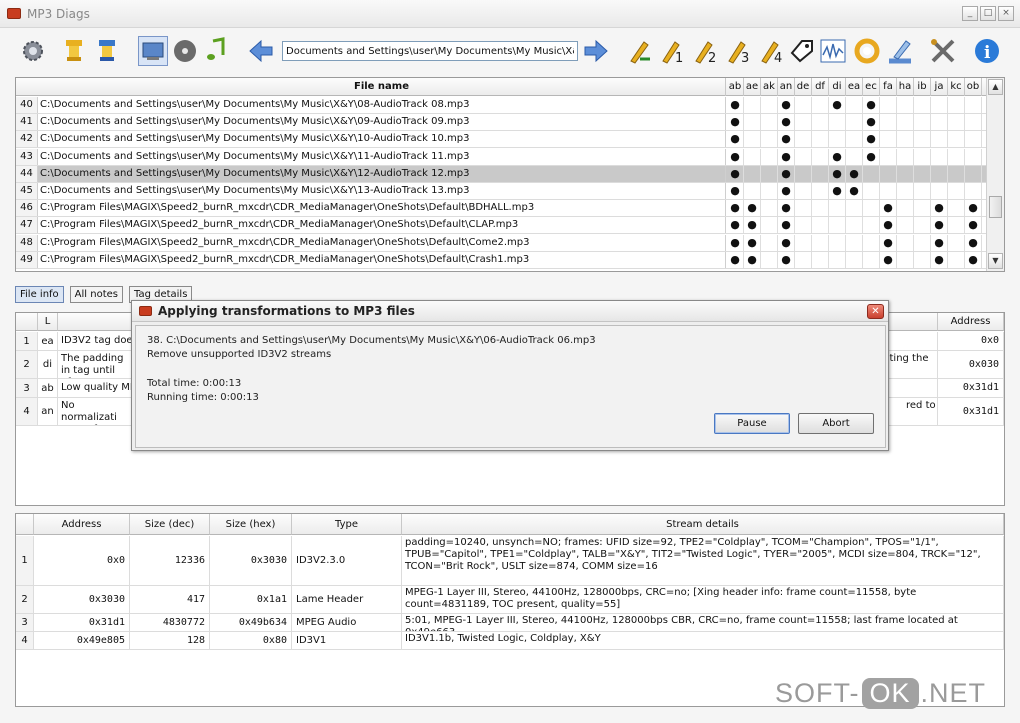 Image resolution: width=1020 pixels, height=723 pixels. Describe the element at coordinates (871, 87) in the screenshot. I see `column-header-ec: ec` at that location.